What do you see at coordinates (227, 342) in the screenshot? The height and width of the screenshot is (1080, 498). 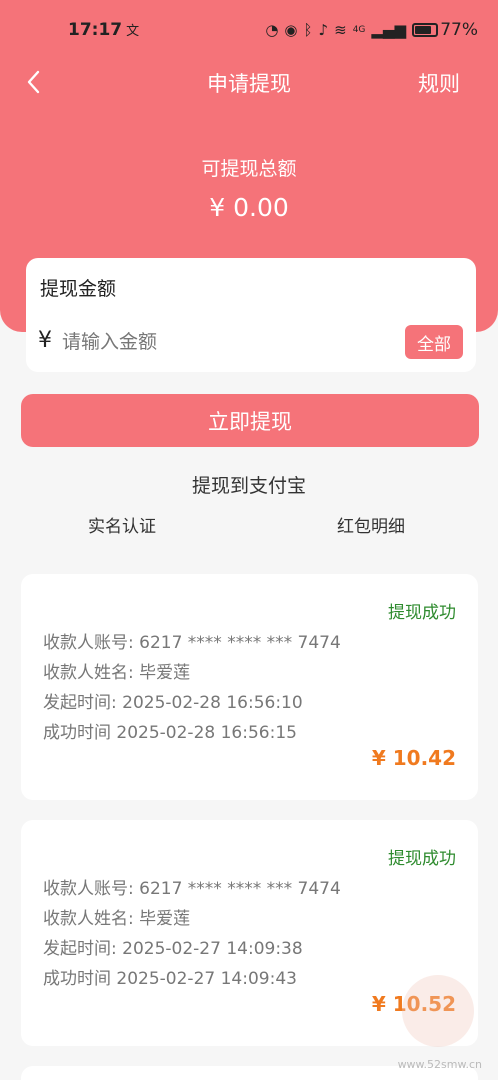 I see `amount-input` at bounding box center [227, 342].